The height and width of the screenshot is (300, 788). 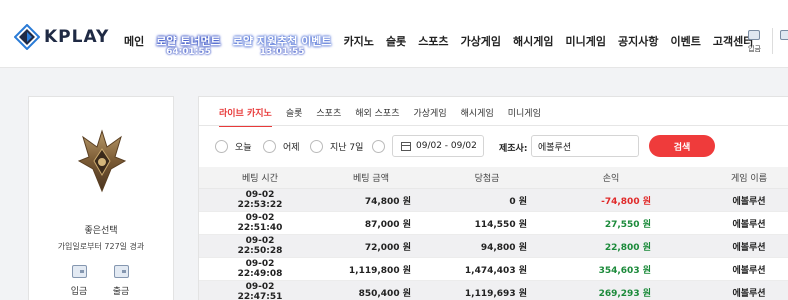 What do you see at coordinates (406, 146) in the screenshot?
I see `calendar-icon` at bounding box center [406, 146].